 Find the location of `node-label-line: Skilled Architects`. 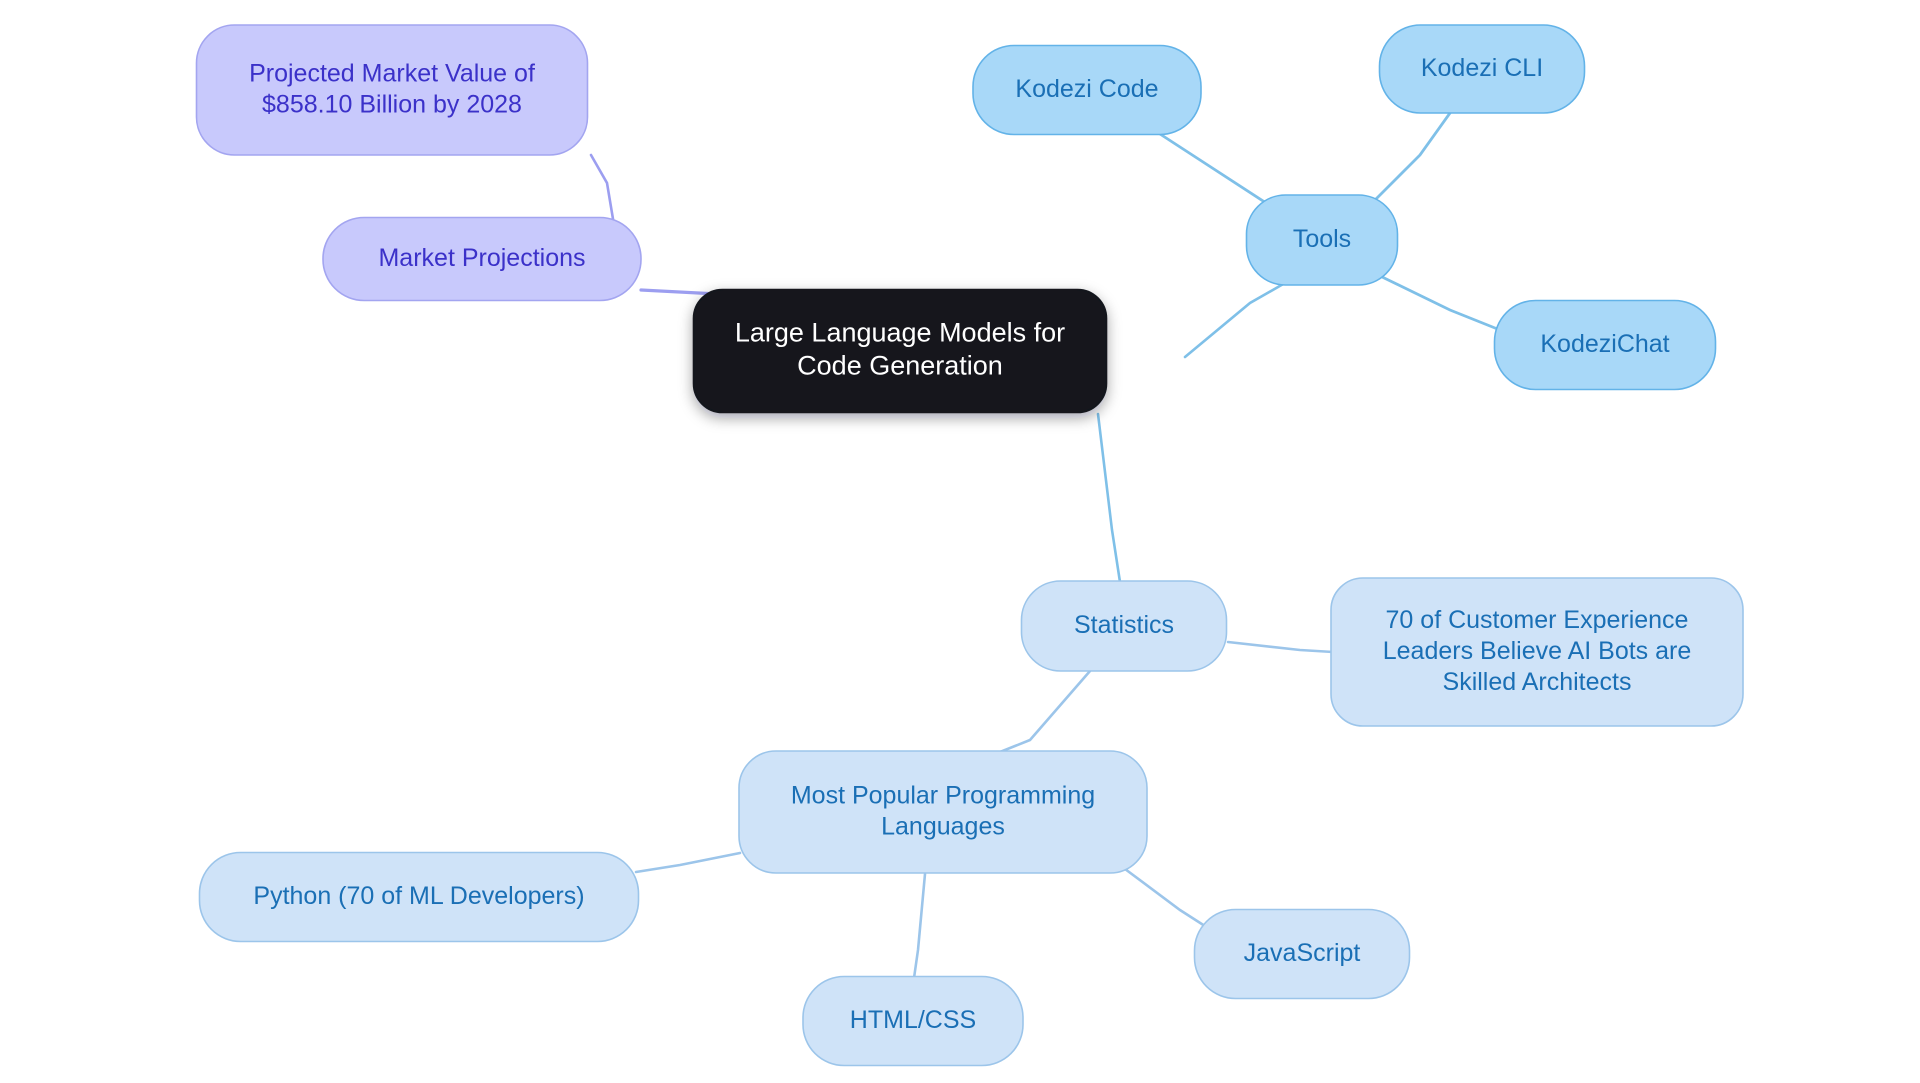

node-label-line: Skilled Architects is located at coordinates (1537, 682).